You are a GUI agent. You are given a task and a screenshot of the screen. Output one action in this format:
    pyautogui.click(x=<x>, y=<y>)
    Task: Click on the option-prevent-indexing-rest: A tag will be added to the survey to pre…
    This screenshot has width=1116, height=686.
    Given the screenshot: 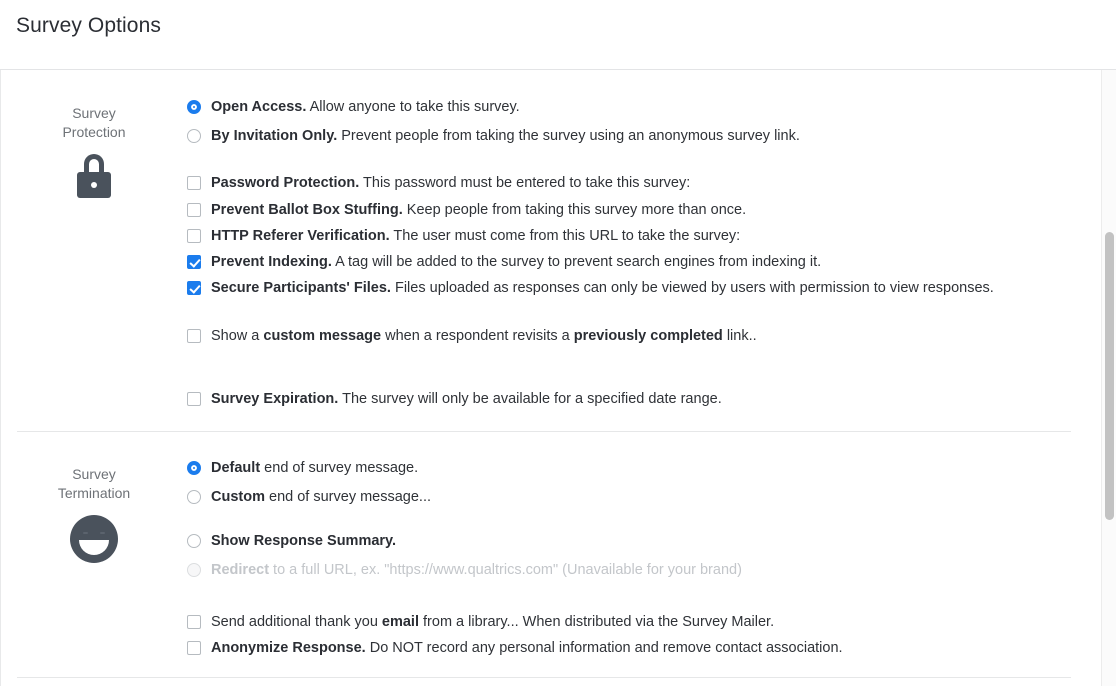 What is the action you would take?
    pyautogui.click(x=576, y=262)
    